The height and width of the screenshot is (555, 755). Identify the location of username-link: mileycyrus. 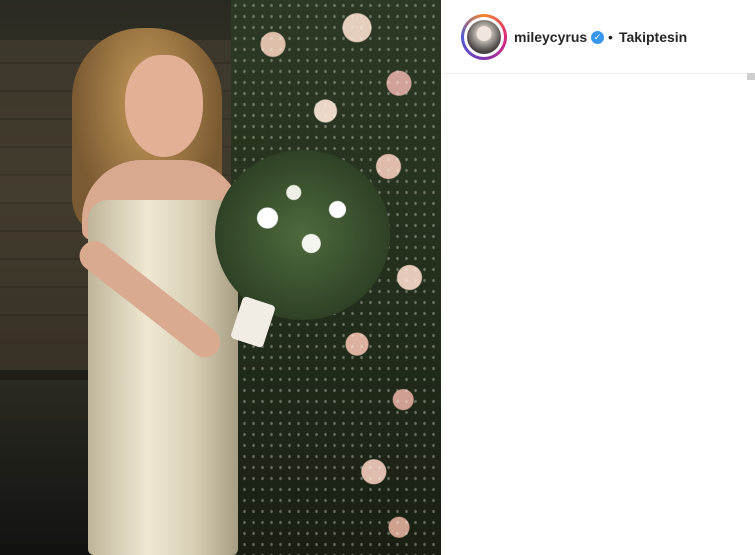
(550, 37).